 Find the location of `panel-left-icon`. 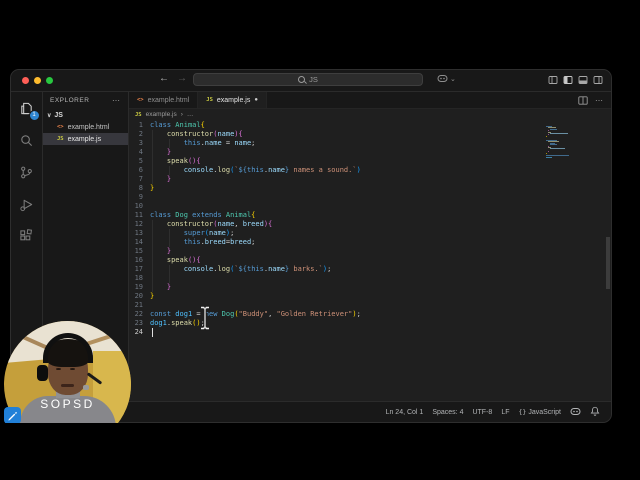

panel-left-icon is located at coordinates (568, 80).